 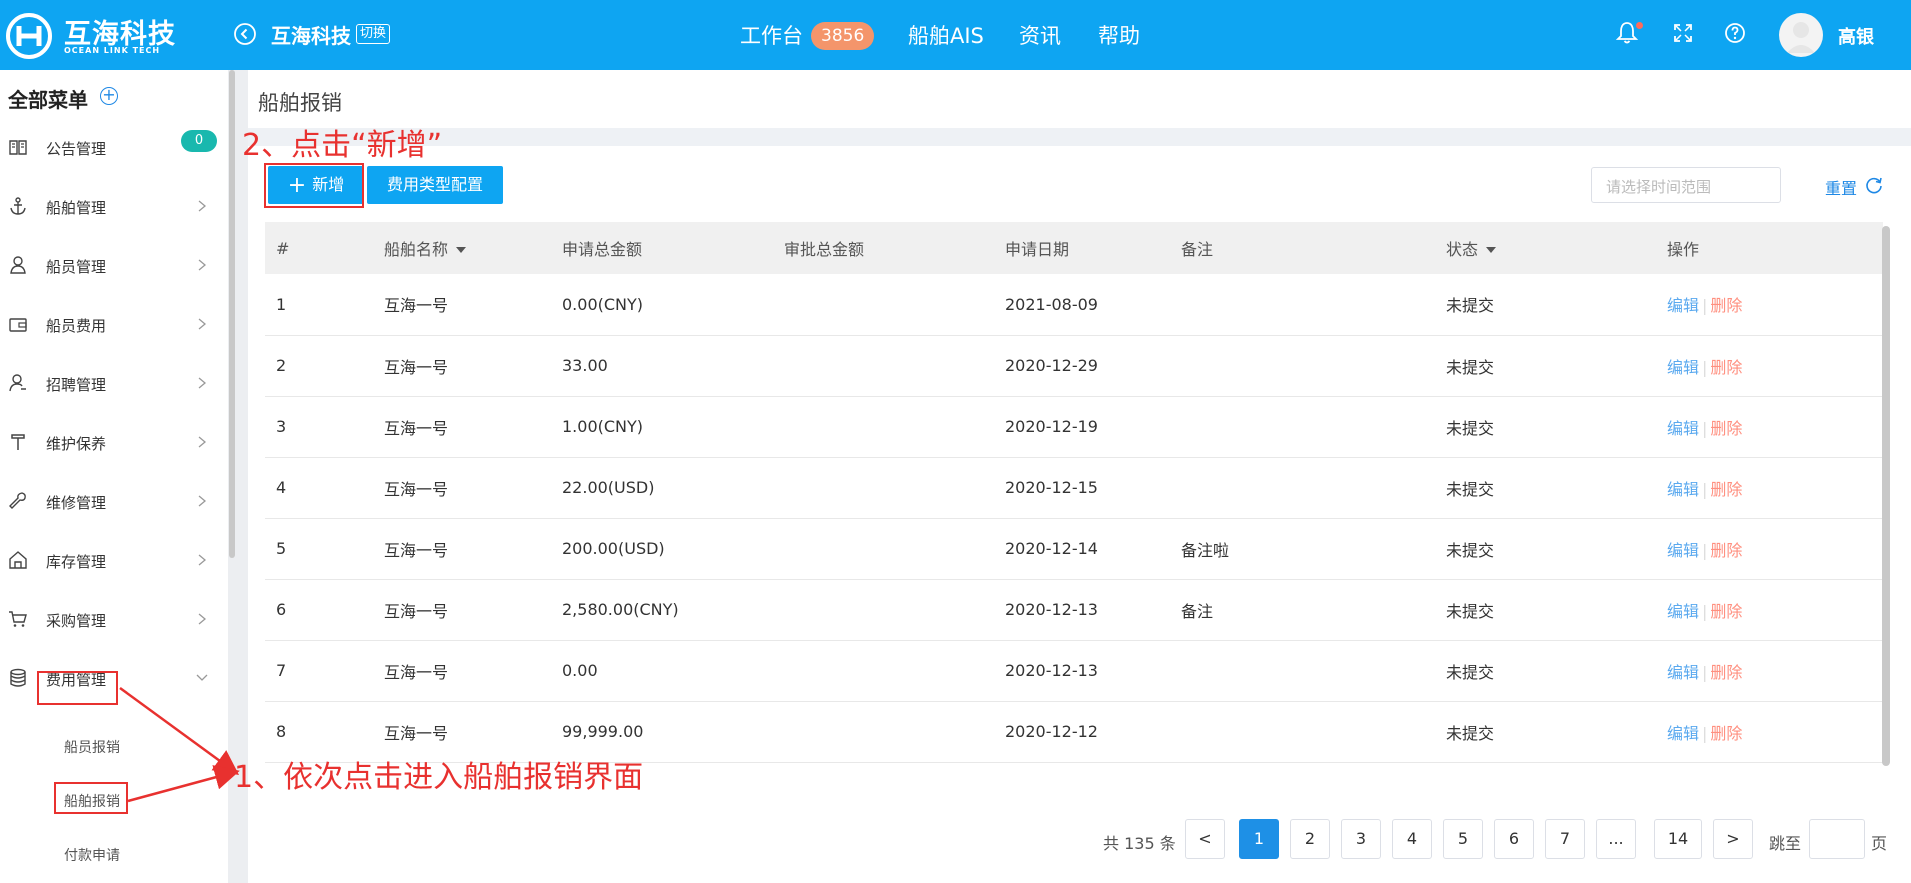 I want to click on pagination-page: 7, so click(x=1565, y=839).